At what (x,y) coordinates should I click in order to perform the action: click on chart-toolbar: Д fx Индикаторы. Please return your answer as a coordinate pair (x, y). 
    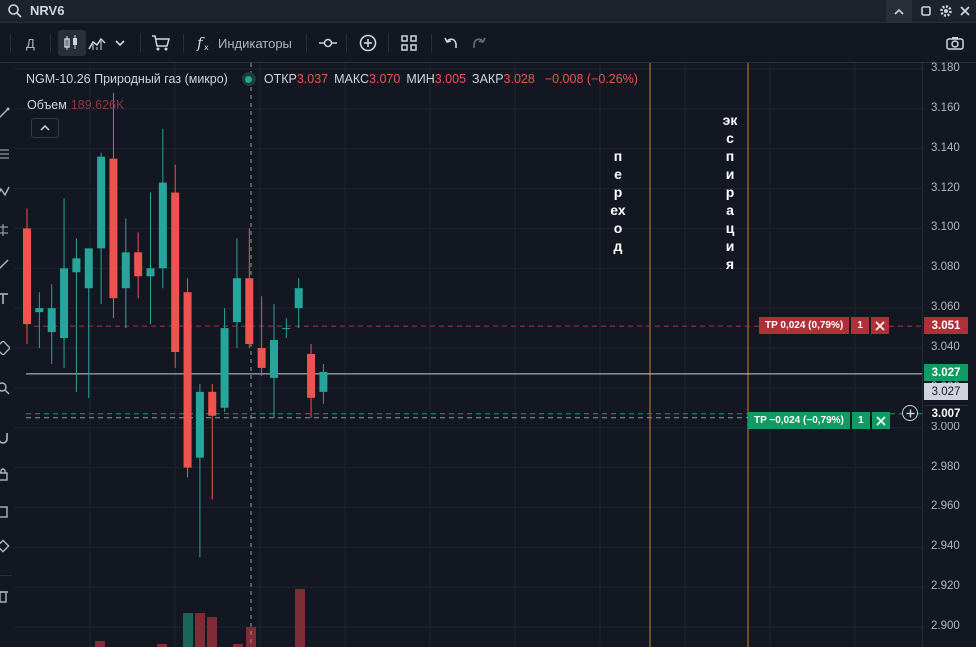
    Looking at the image, I should click on (488, 43).